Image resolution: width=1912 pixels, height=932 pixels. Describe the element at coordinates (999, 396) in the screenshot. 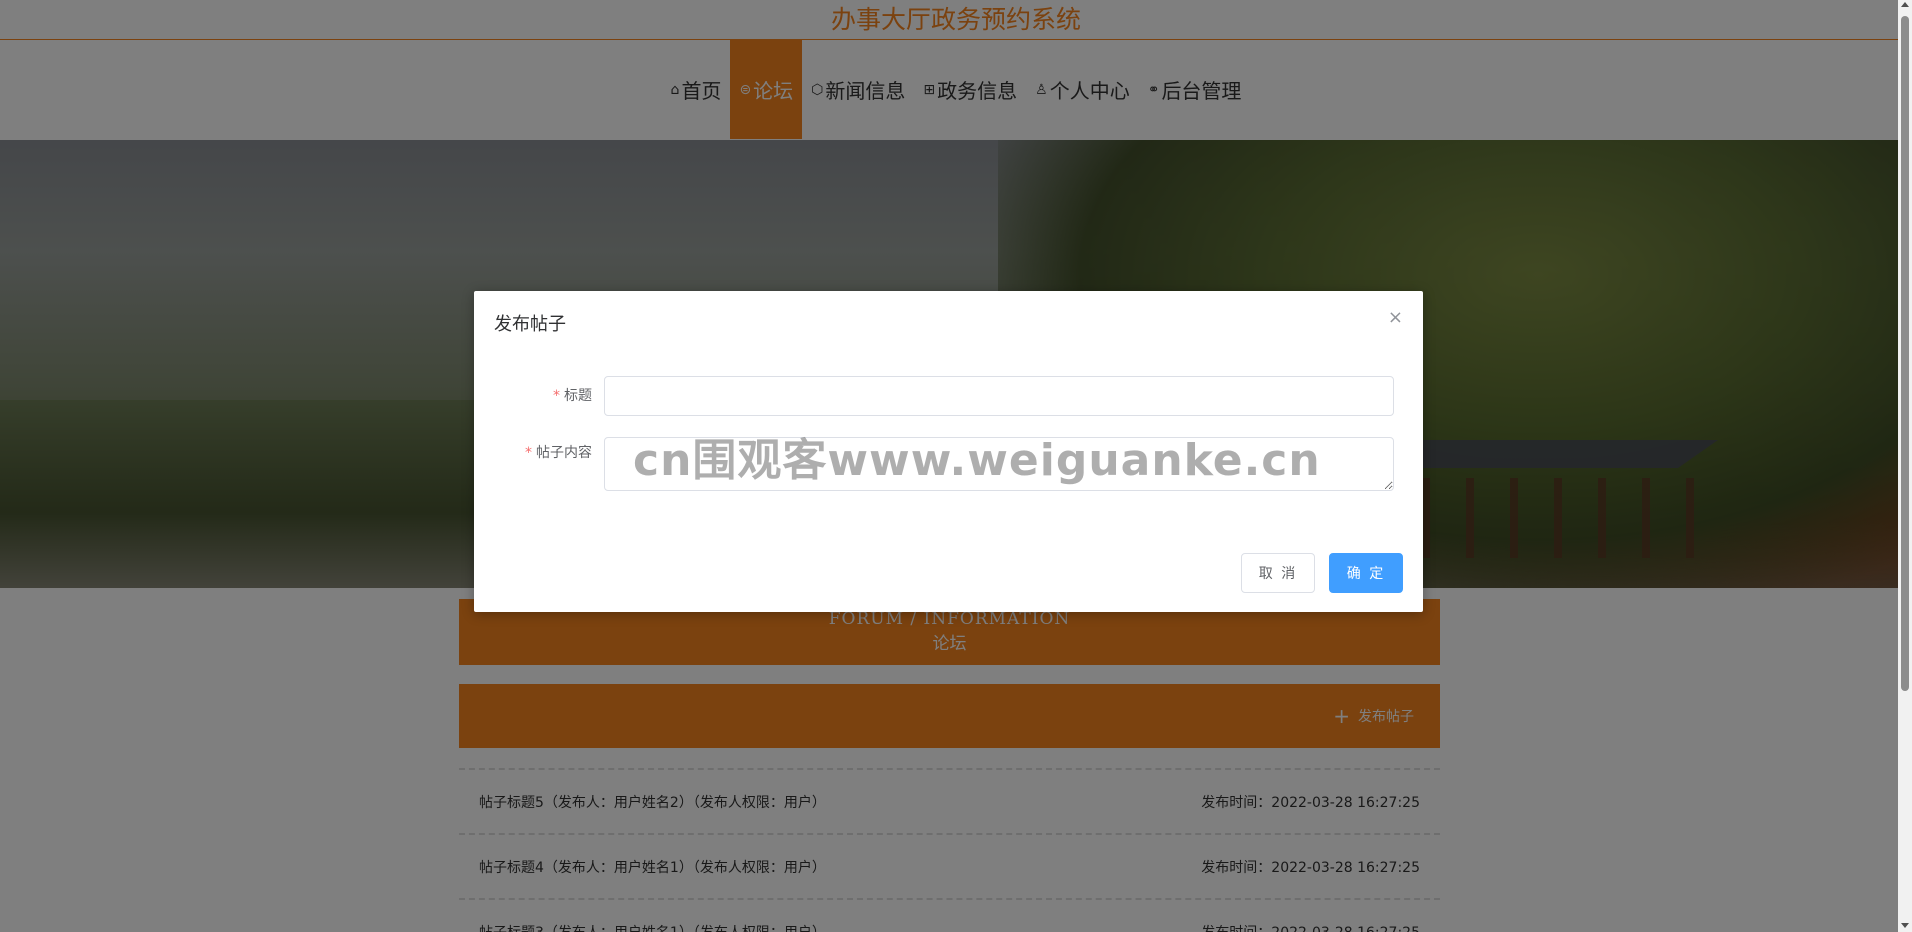

I see `title-input` at that location.